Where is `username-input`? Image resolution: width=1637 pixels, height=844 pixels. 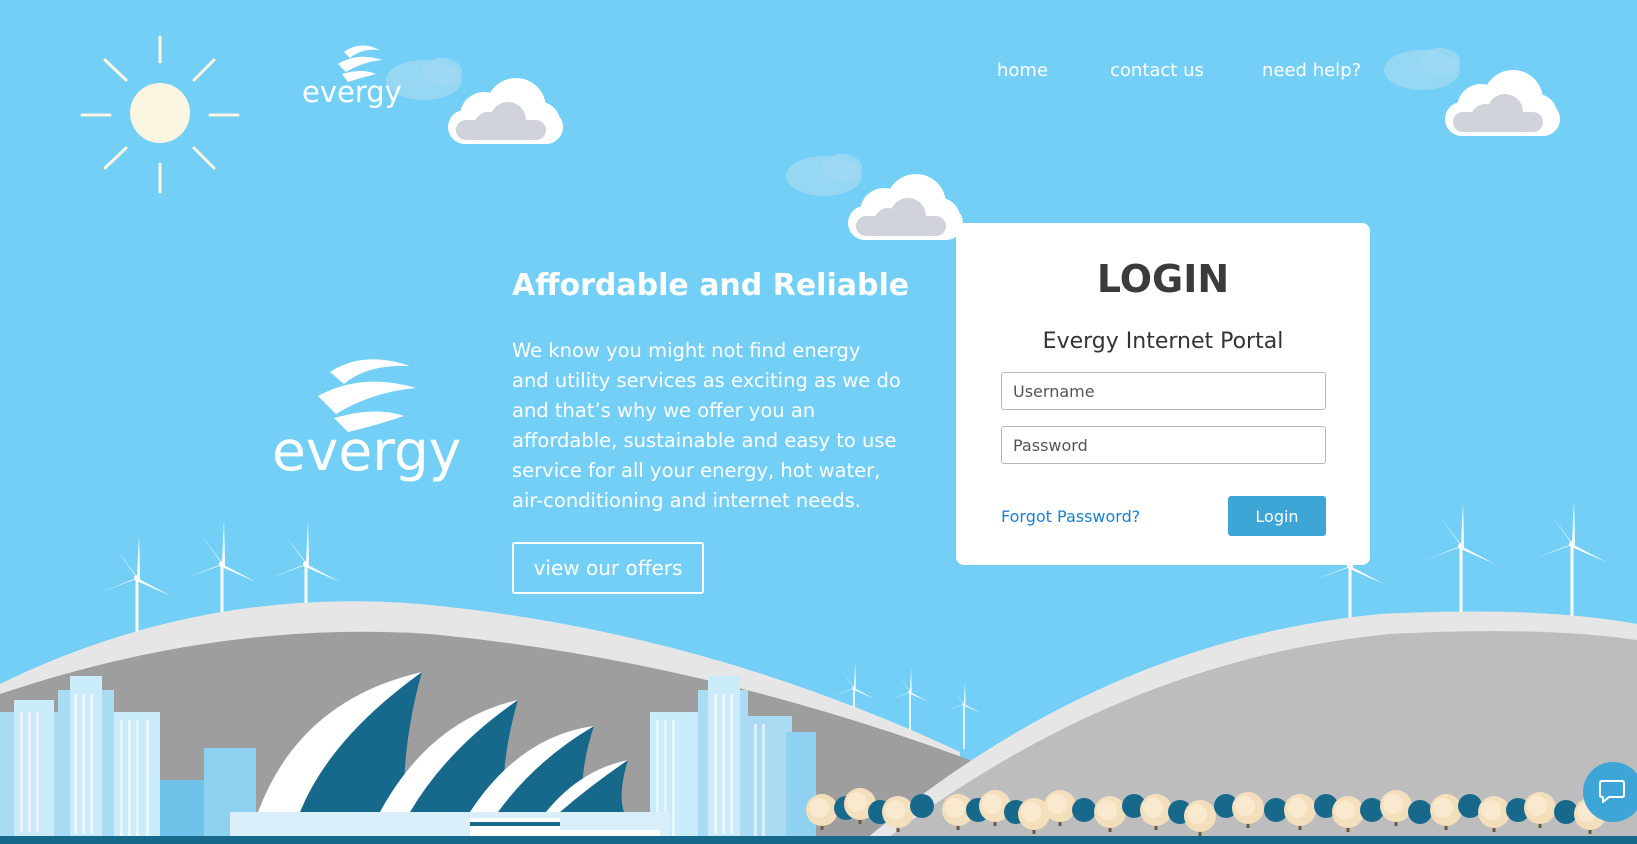 username-input is located at coordinates (1163, 391).